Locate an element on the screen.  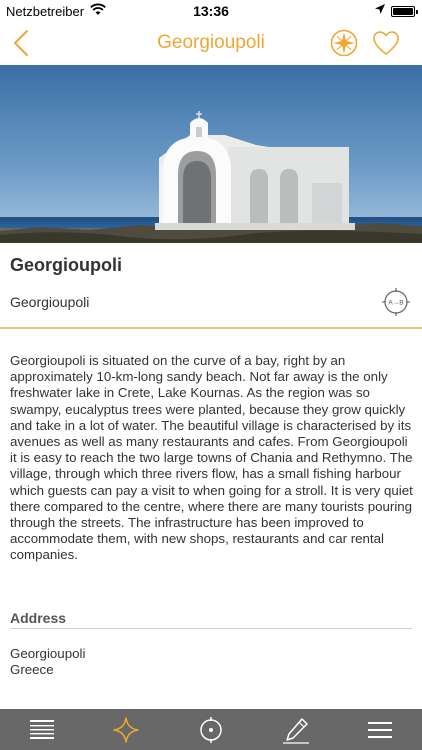
tab-target is located at coordinates (211, 730).